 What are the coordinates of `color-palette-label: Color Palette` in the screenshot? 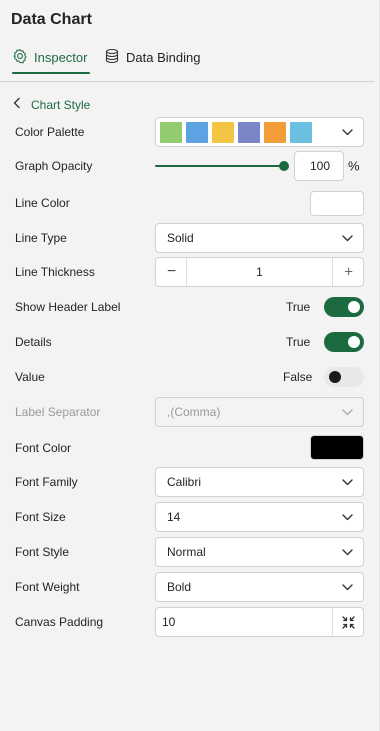 It's located at (50, 132).